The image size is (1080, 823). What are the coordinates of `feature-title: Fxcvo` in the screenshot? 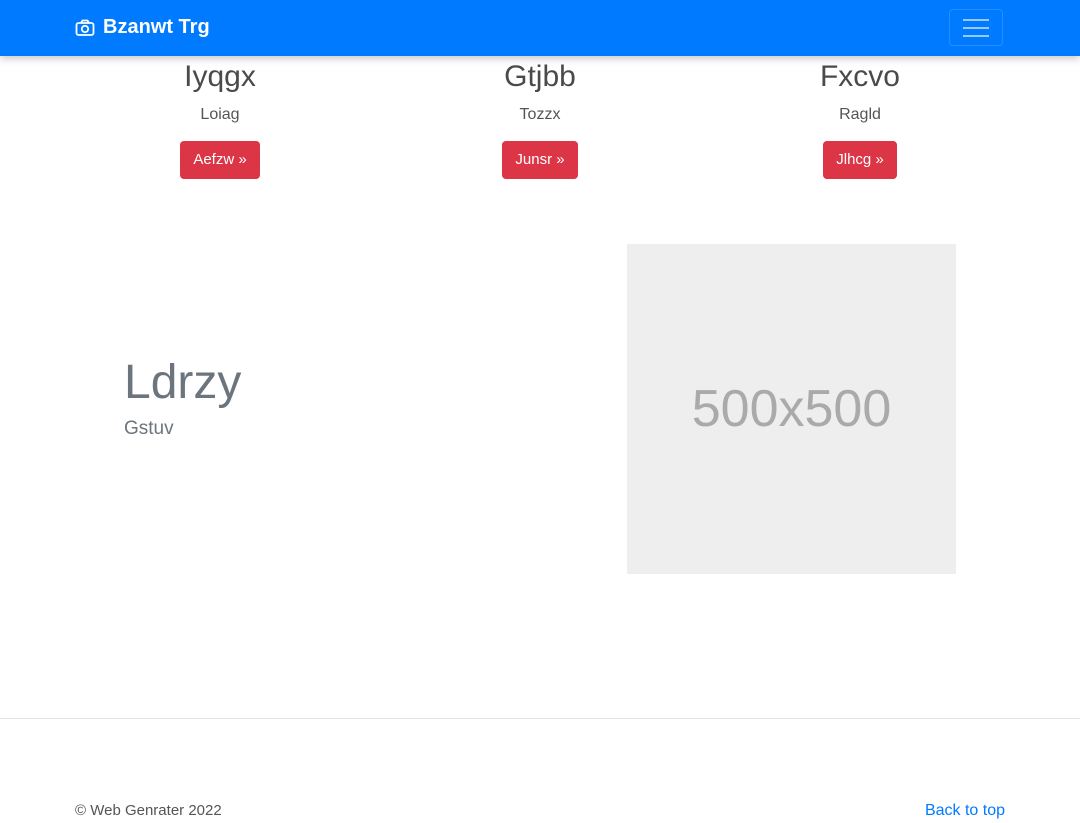 It's located at (859, 76).